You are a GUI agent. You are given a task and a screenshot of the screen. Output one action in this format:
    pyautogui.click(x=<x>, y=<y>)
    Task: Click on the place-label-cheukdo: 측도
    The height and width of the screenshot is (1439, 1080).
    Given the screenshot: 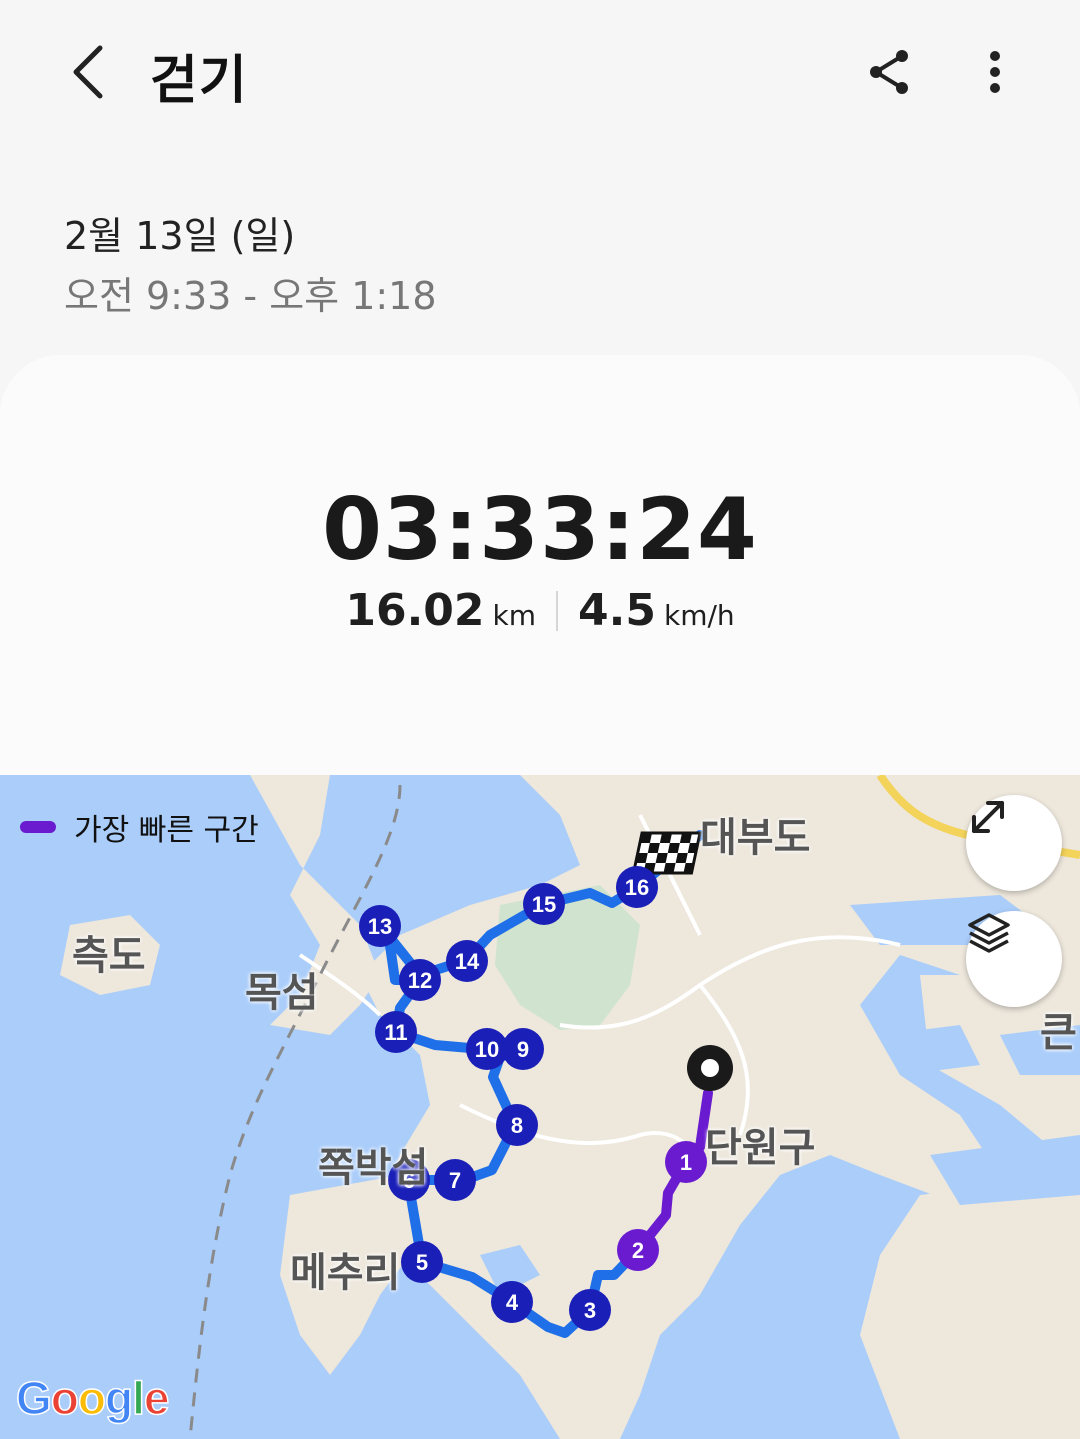 What is the action you would take?
    pyautogui.click(x=109, y=956)
    